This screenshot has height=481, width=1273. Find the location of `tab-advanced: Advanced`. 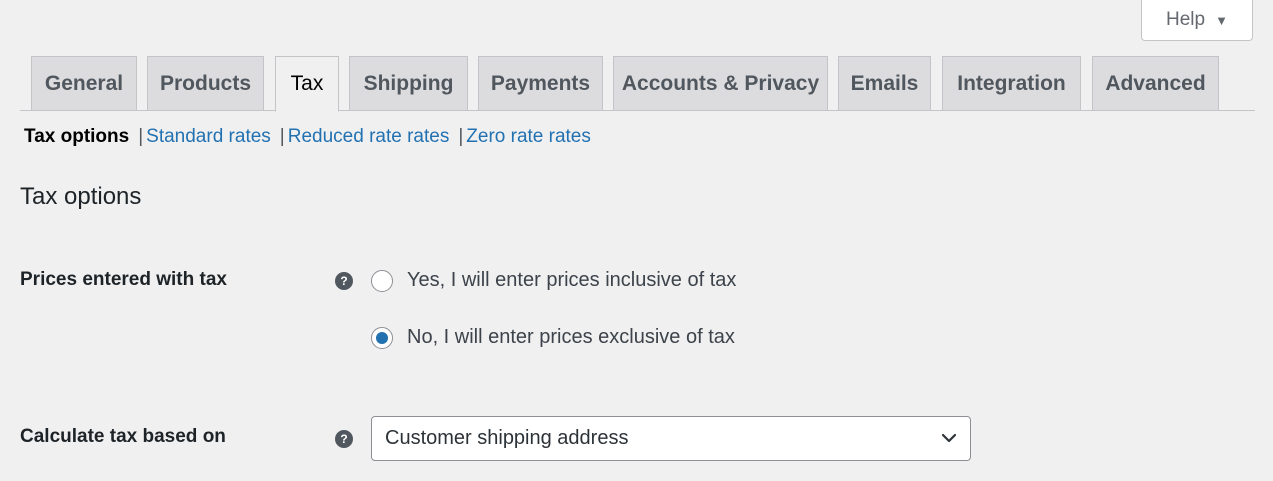

tab-advanced: Advanced is located at coordinates (1155, 83).